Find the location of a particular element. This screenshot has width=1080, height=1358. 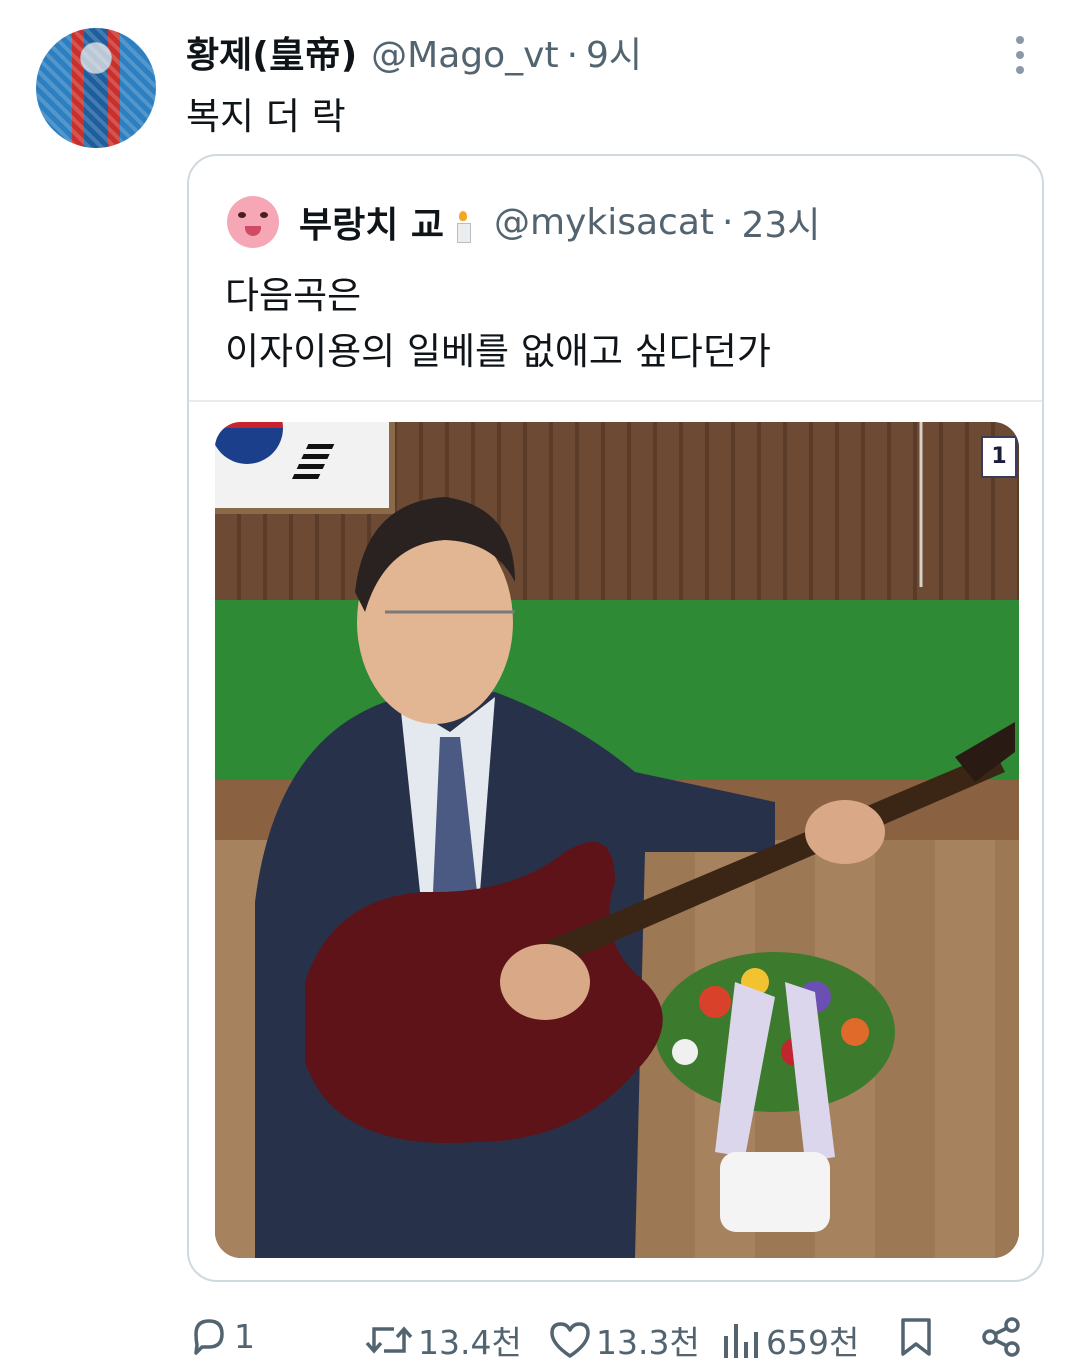

bookmark-button is located at coordinates (918, 1337).